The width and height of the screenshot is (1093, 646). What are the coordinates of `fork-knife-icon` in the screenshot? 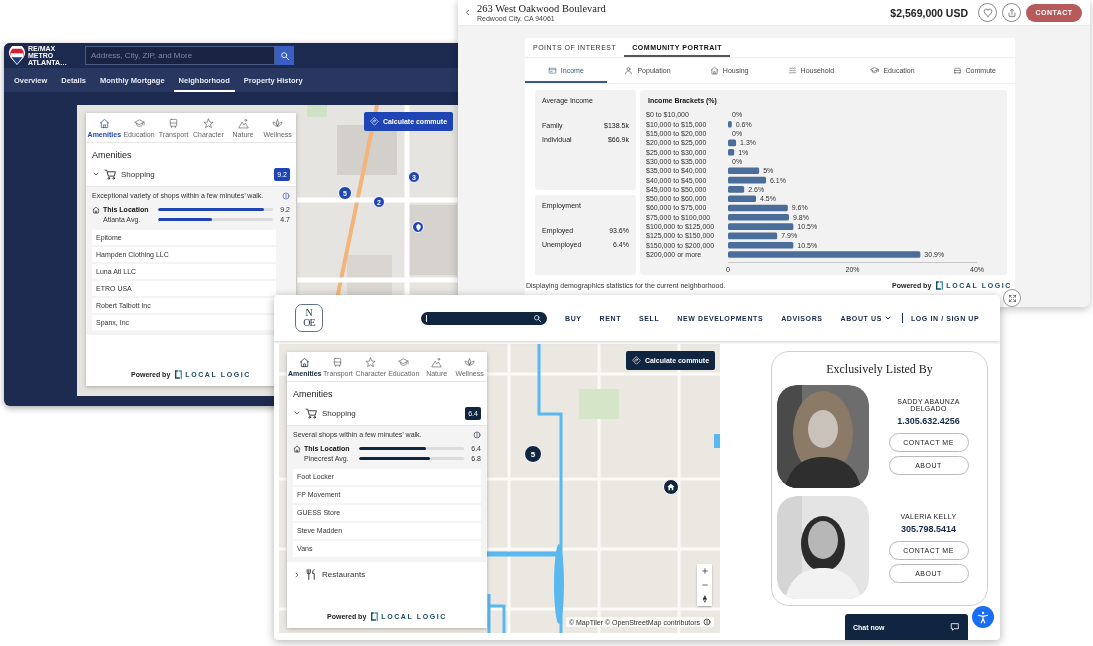 It's located at (311, 574).